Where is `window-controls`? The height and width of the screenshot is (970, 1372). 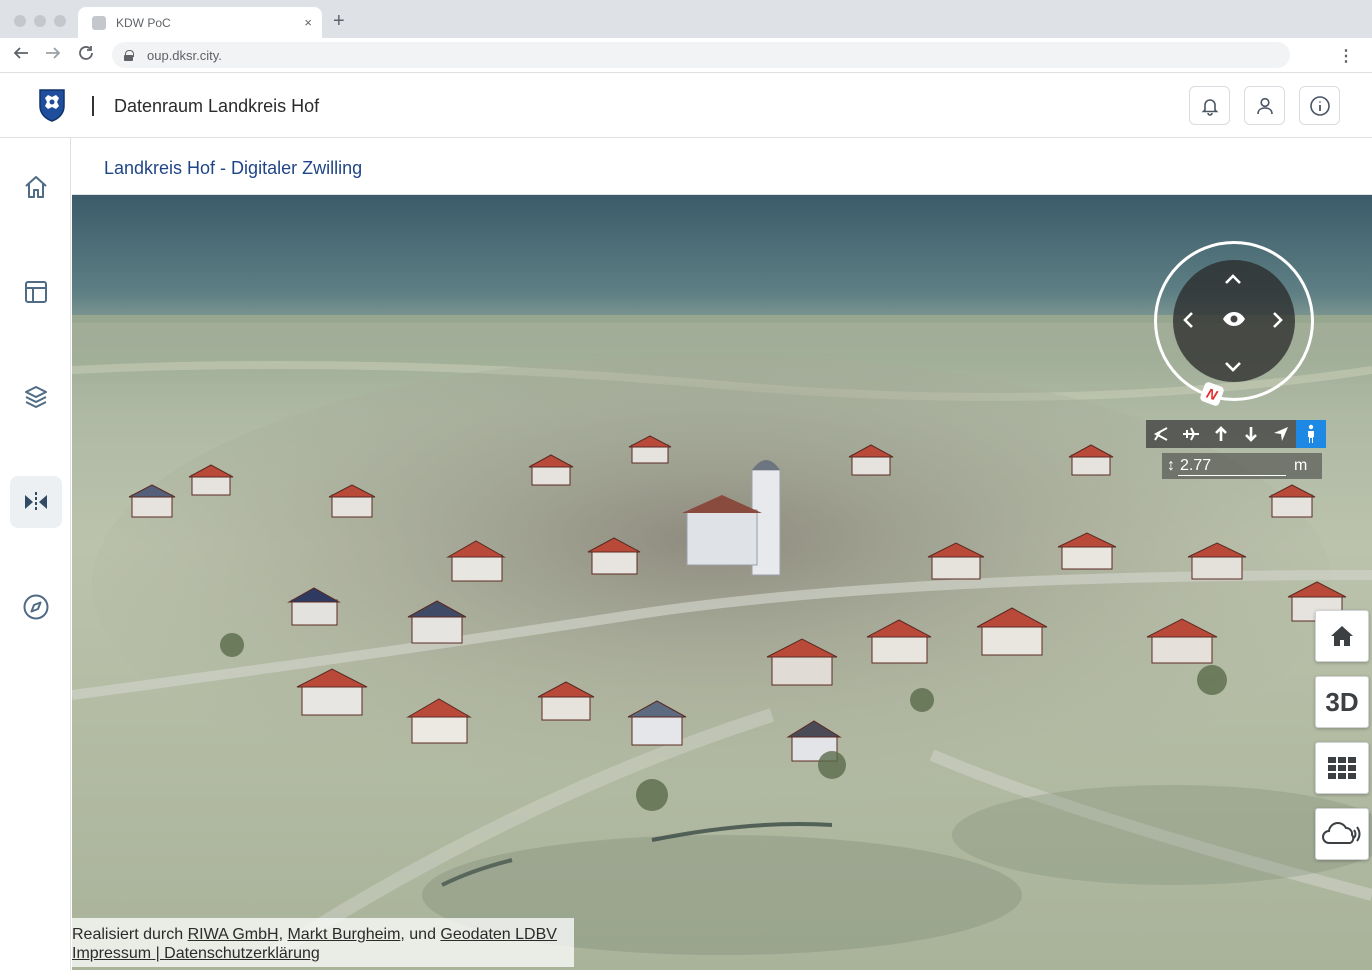
window-controls is located at coordinates (40, 21).